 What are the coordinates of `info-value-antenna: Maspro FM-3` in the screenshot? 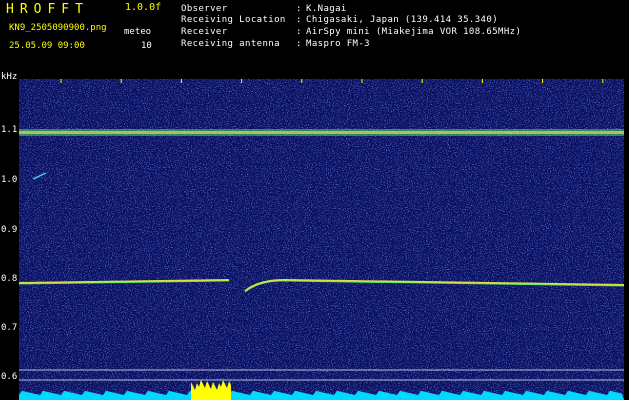 It's located at (338, 44).